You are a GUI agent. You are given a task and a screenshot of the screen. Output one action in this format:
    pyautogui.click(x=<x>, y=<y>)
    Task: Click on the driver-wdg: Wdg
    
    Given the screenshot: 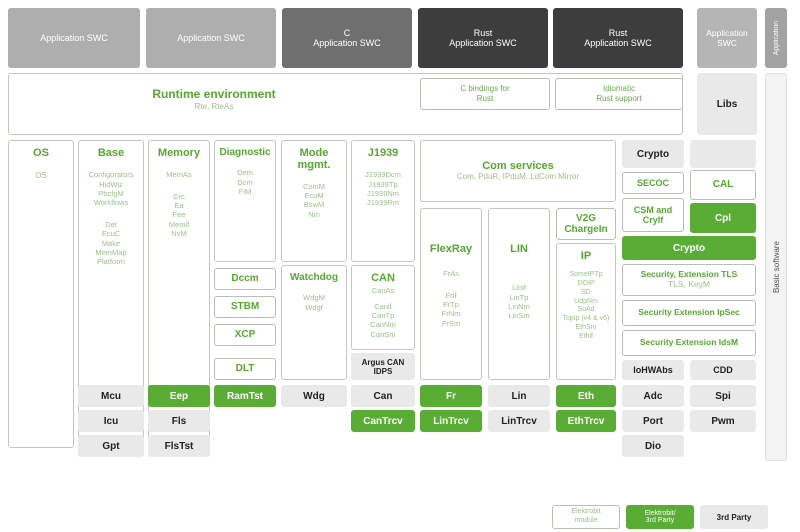 What is the action you would take?
    pyautogui.click(x=314, y=396)
    